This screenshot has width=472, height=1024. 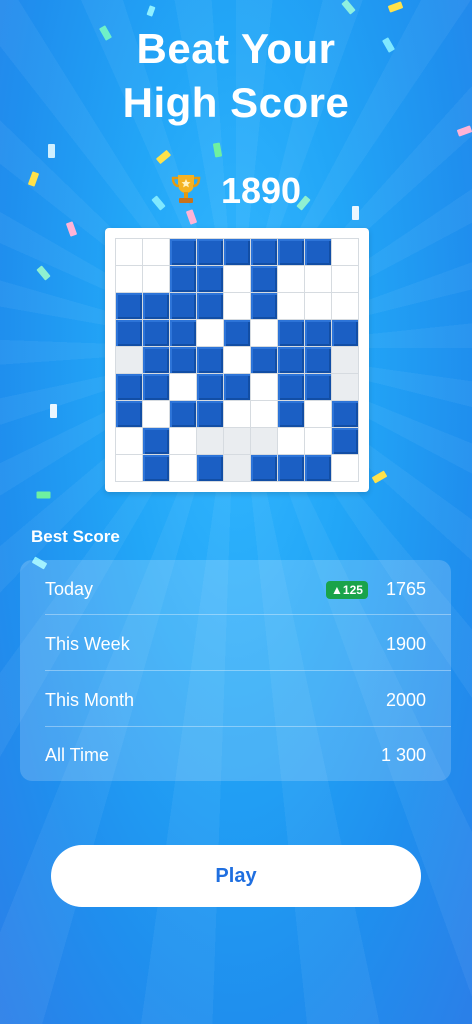 I want to click on play-button: Play, so click(x=236, y=876).